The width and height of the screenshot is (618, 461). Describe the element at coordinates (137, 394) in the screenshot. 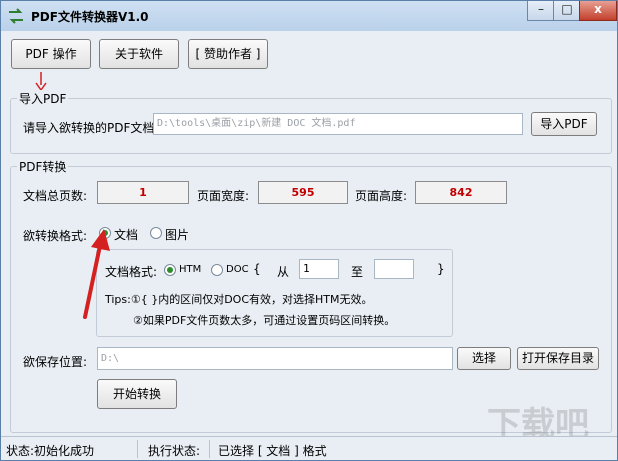

I see `start-convert-button: 开始转换` at that location.